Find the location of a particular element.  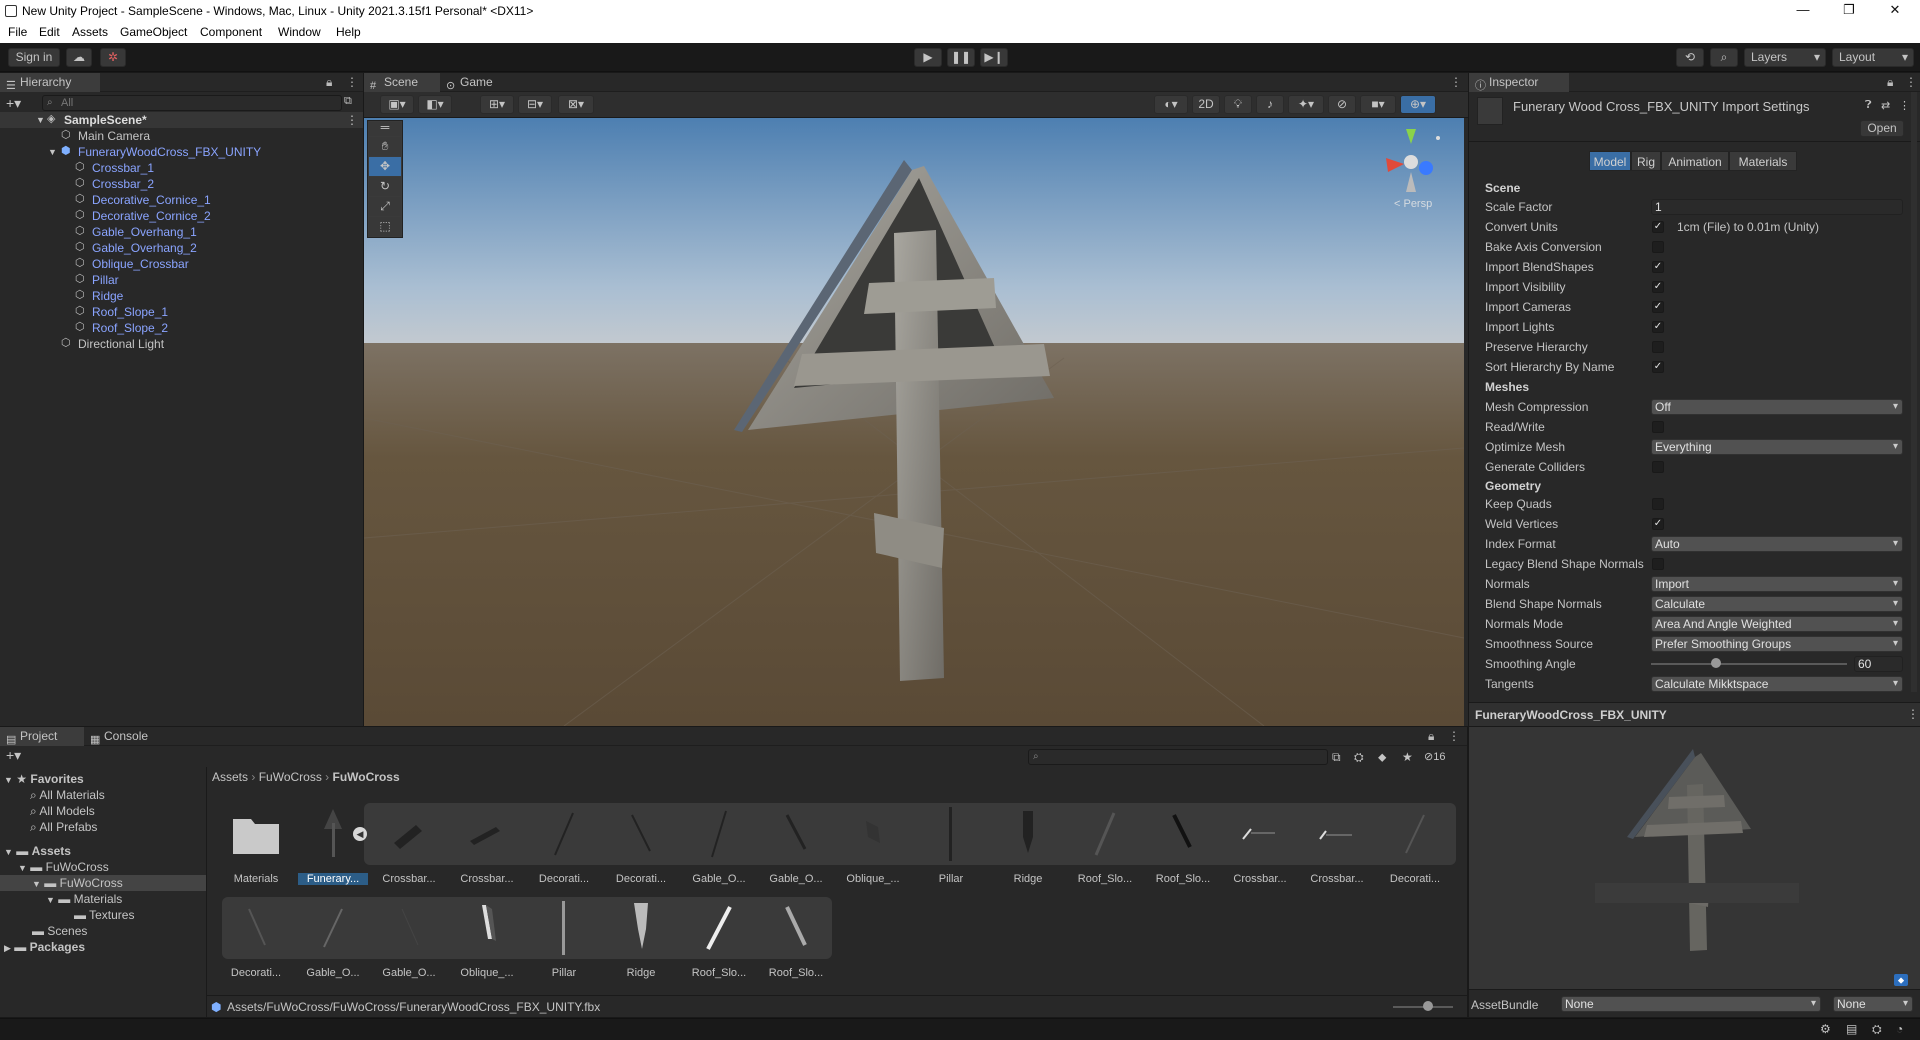

menu-edit: Edit is located at coordinates (49, 32).